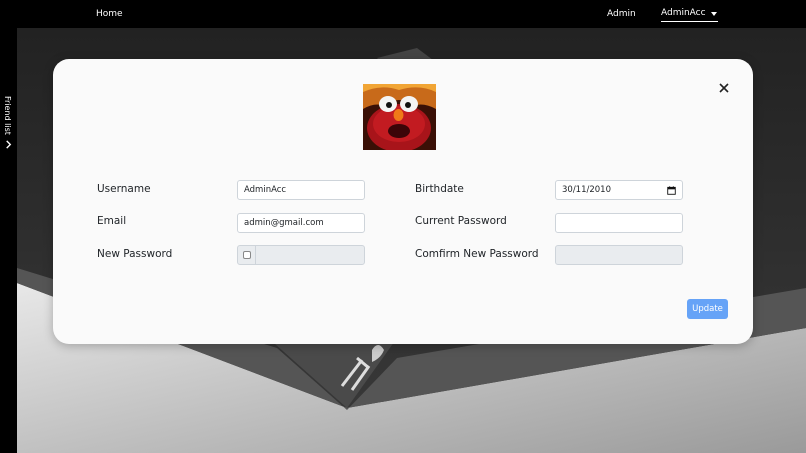 Image resolution: width=806 pixels, height=453 pixels. Describe the element at coordinates (724, 88) in the screenshot. I see `close-icon` at that location.